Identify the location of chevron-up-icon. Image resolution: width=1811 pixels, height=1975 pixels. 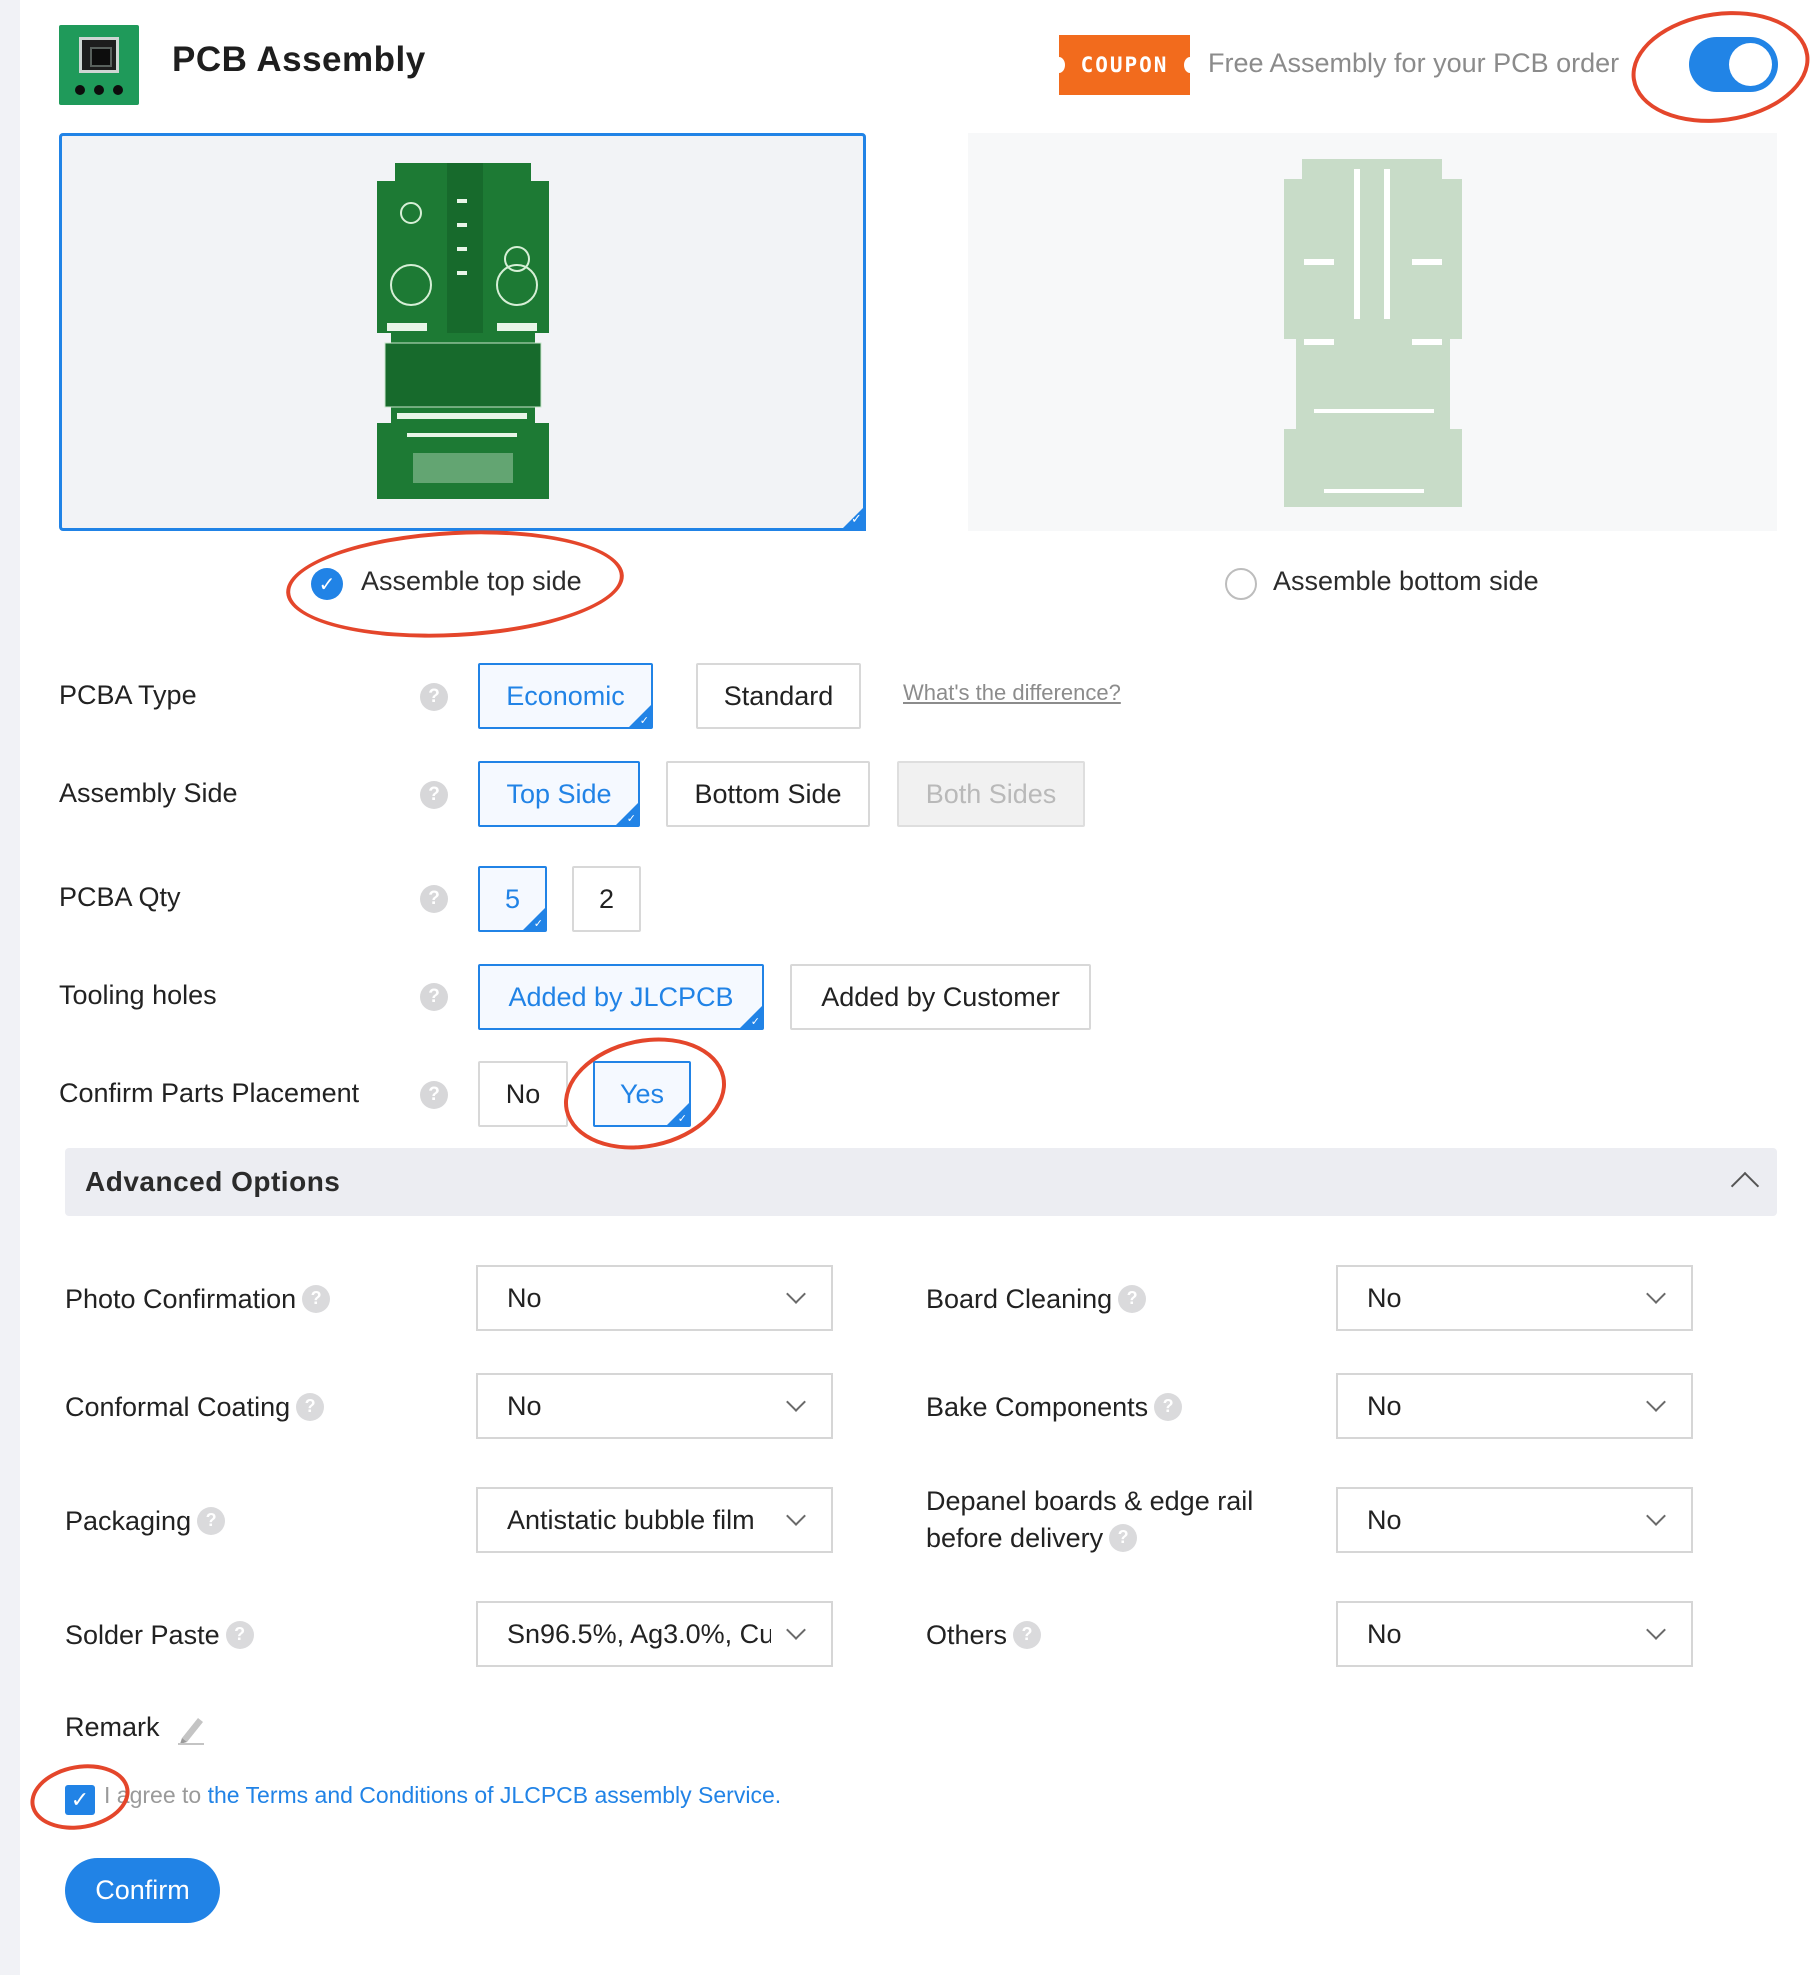
(1745, 1186).